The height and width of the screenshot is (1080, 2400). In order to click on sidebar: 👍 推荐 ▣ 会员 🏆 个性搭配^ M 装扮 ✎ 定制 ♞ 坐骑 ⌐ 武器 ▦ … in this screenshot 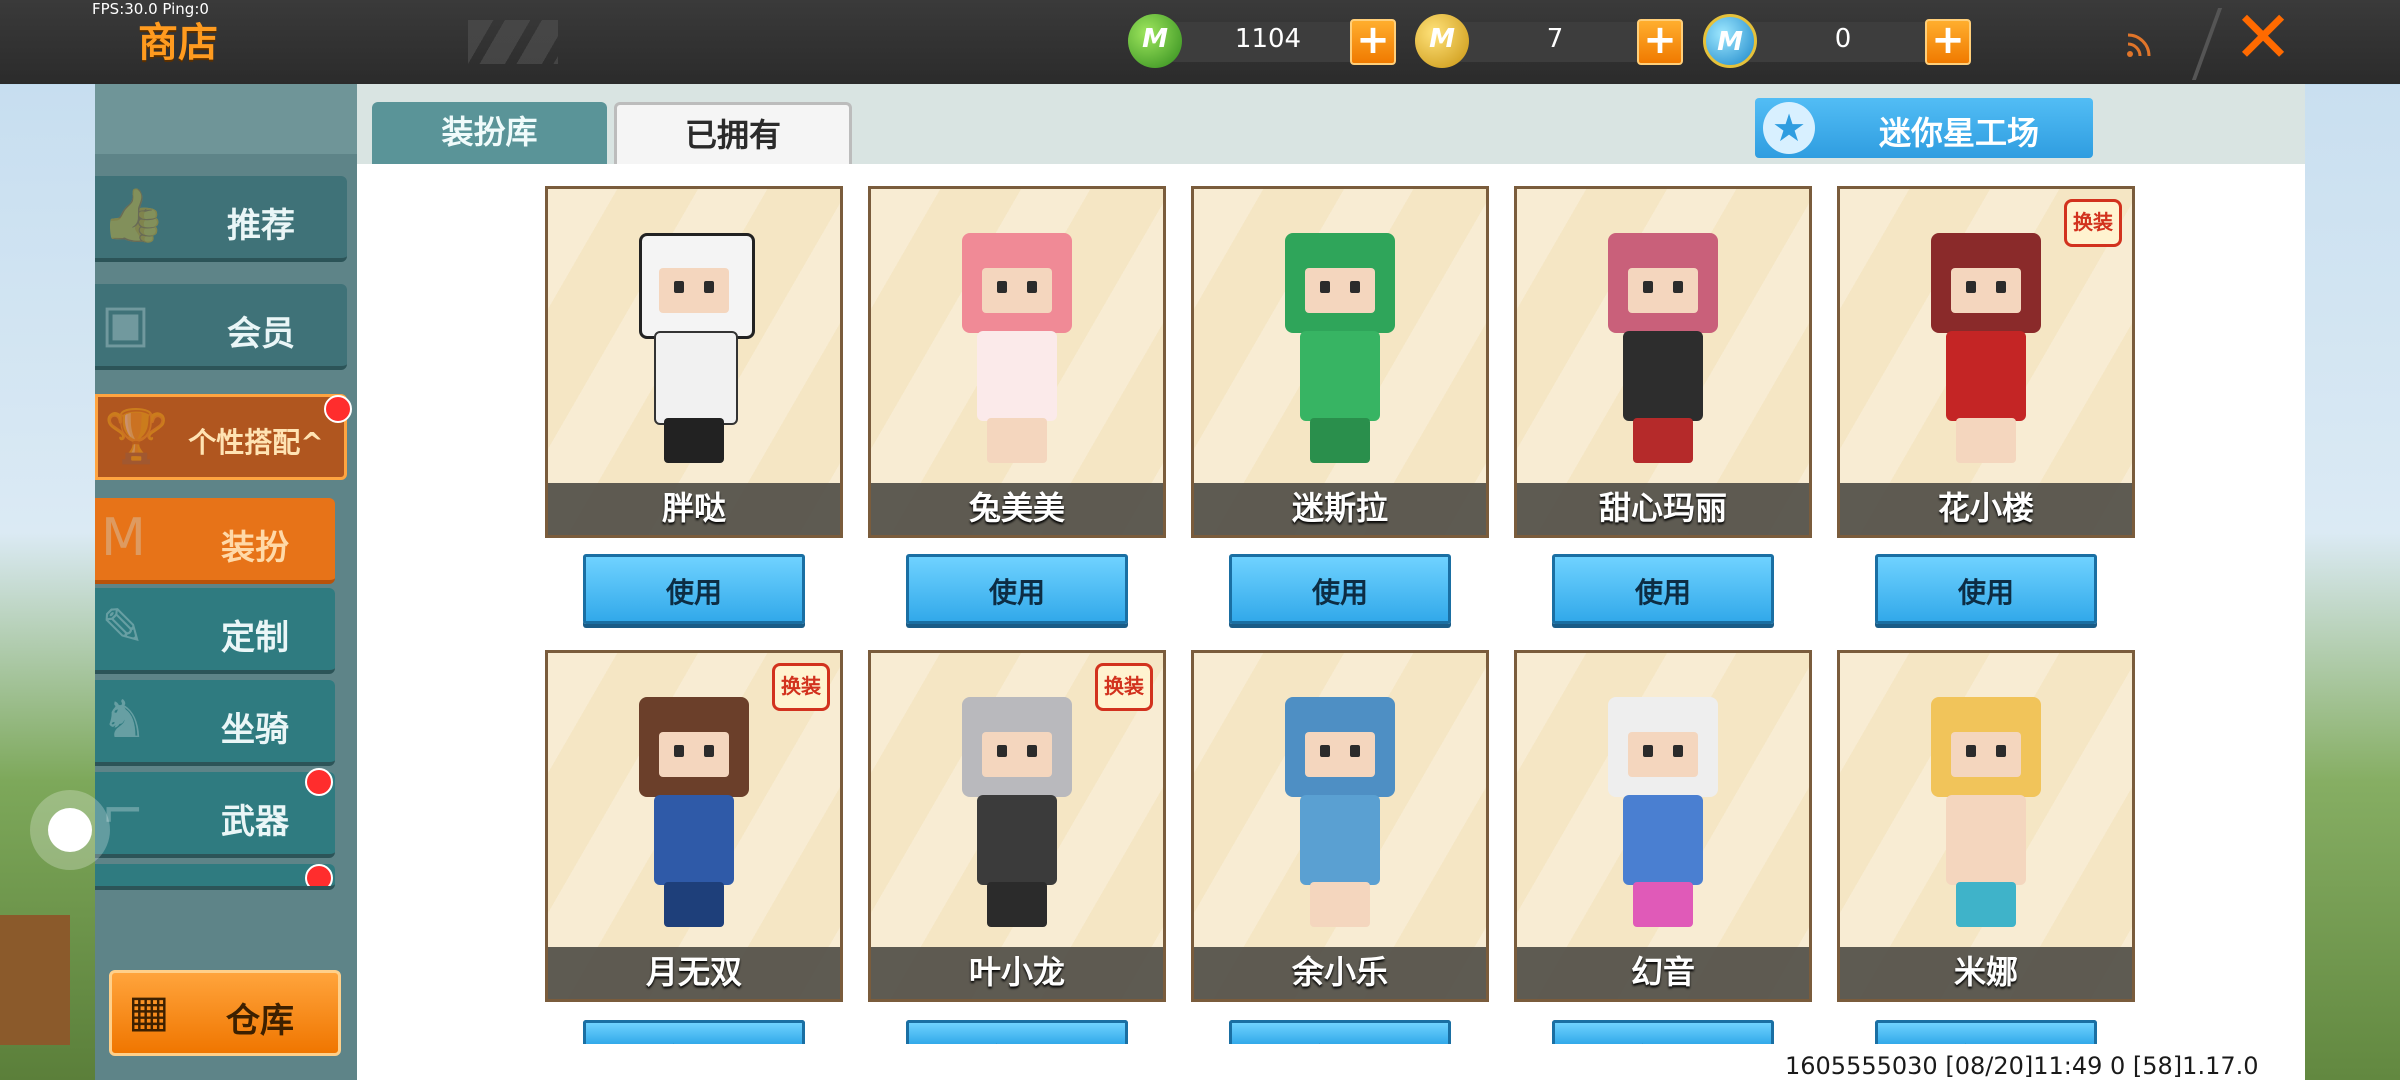, I will do `click(226, 582)`.